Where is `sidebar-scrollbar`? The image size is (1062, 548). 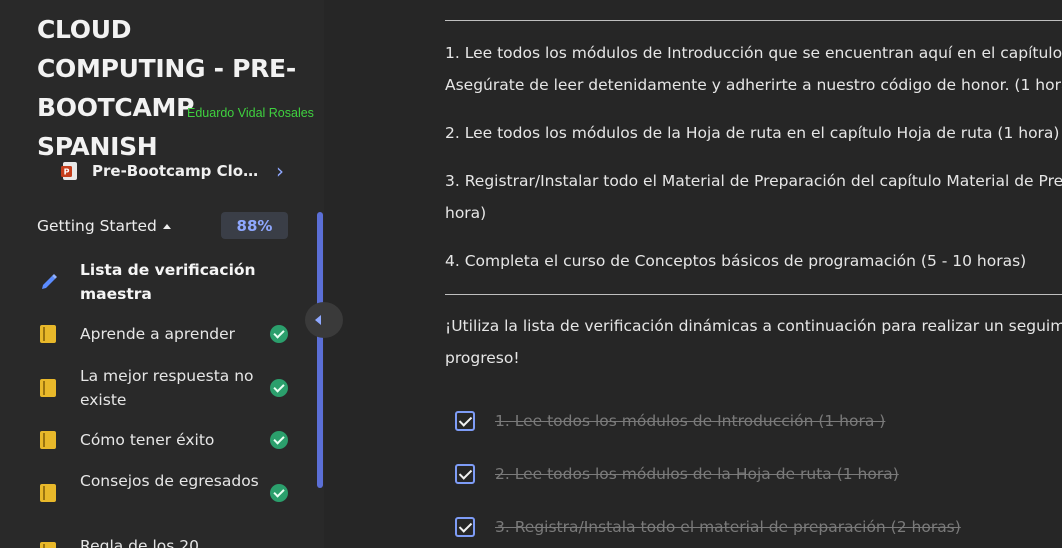 sidebar-scrollbar is located at coordinates (320, 350).